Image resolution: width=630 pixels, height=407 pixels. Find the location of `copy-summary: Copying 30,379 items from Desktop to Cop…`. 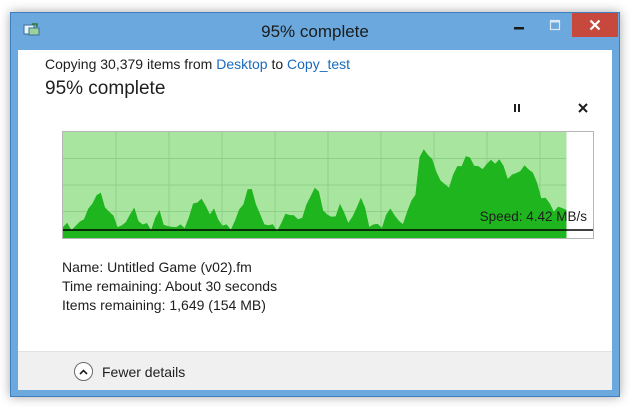

copy-summary: Copying 30,379 items from Desktop to Cop… is located at coordinates (197, 64).